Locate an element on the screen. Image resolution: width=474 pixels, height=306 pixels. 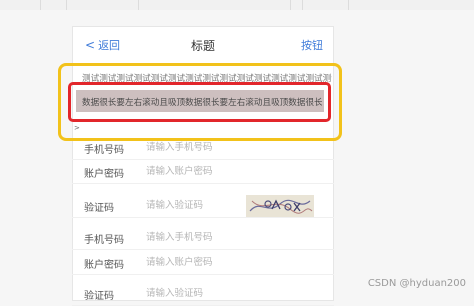
form-row-captcha: 验证码 is located at coordinates (203, 294).